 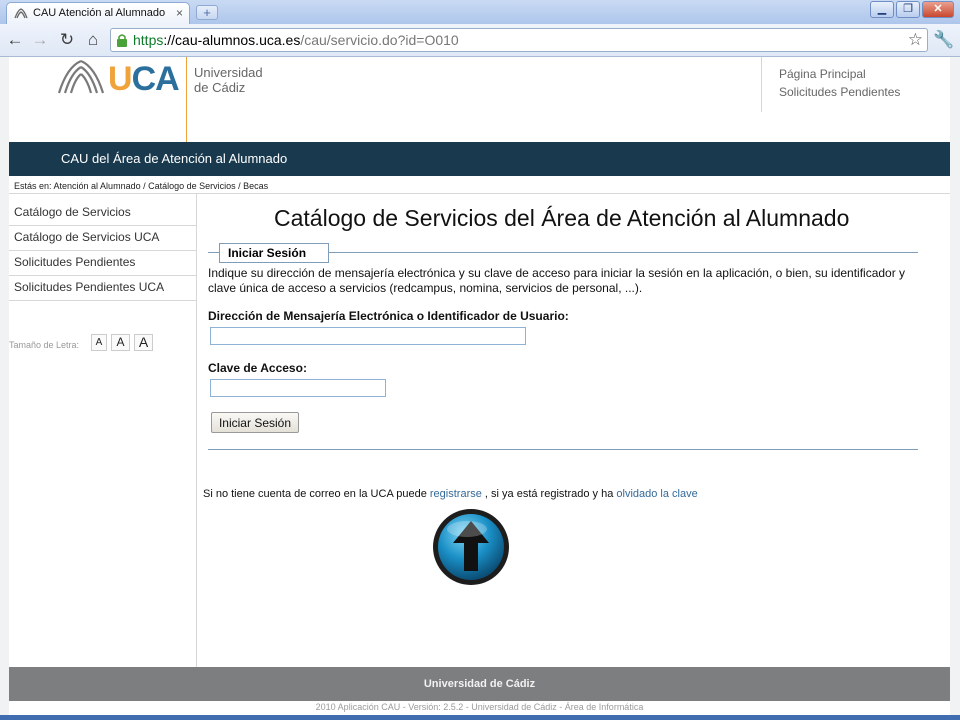 What do you see at coordinates (155, 79) in the screenshot?
I see `logo-ca: CA` at bounding box center [155, 79].